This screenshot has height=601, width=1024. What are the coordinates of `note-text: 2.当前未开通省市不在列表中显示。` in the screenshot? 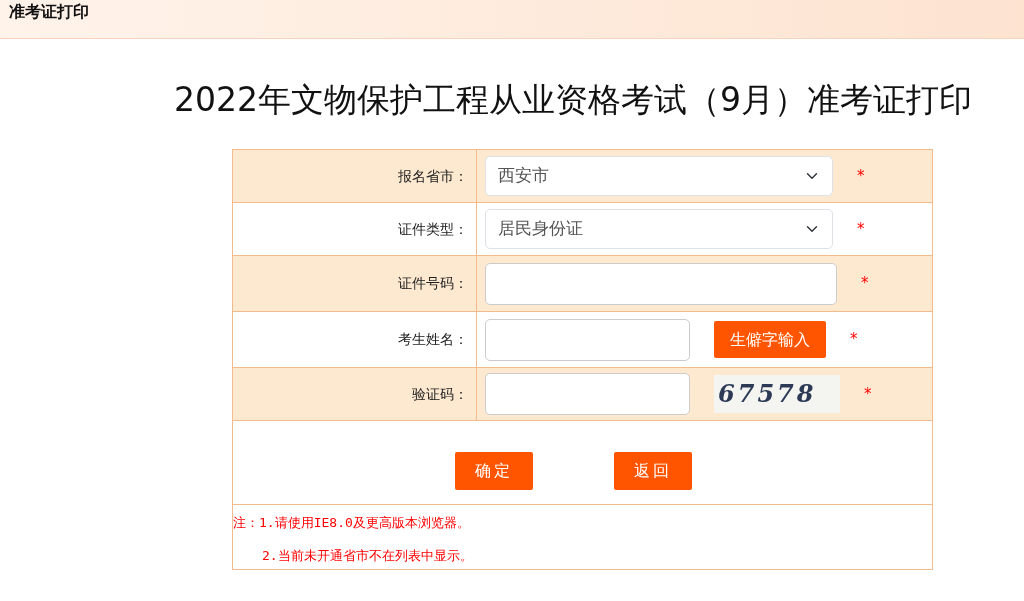 It's located at (367, 555).